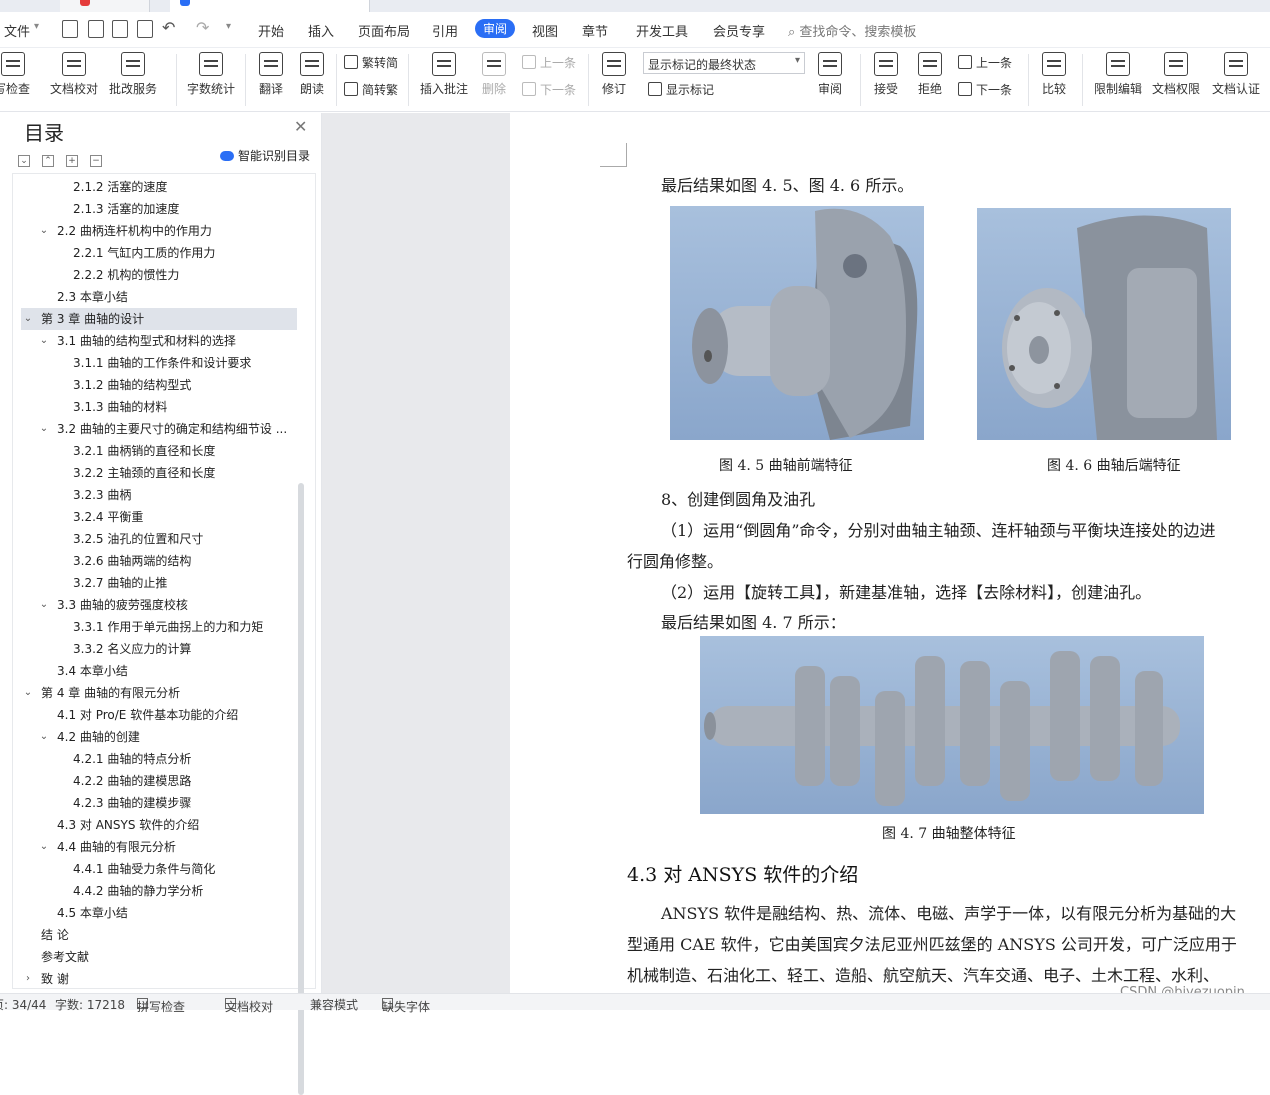 The height and width of the screenshot is (1095, 1270). What do you see at coordinates (159, 319) in the screenshot?
I see `toc-item: ⌄ 第 3 章 曲轴的设计` at bounding box center [159, 319].